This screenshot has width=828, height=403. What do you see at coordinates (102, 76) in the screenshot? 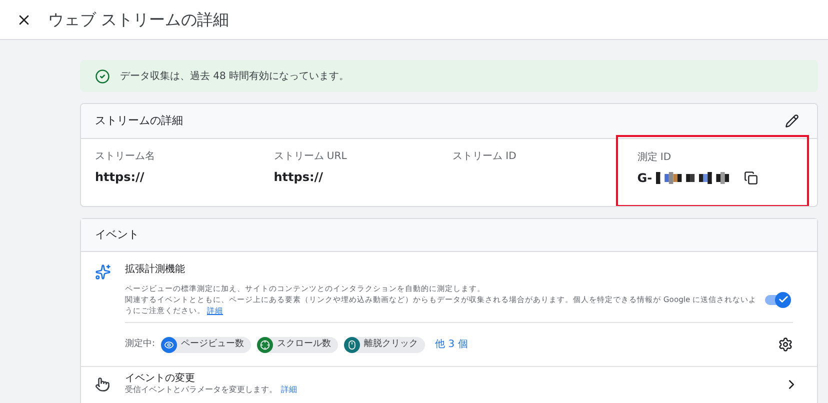
I see `check-circle-icon` at bounding box center [102, 76].